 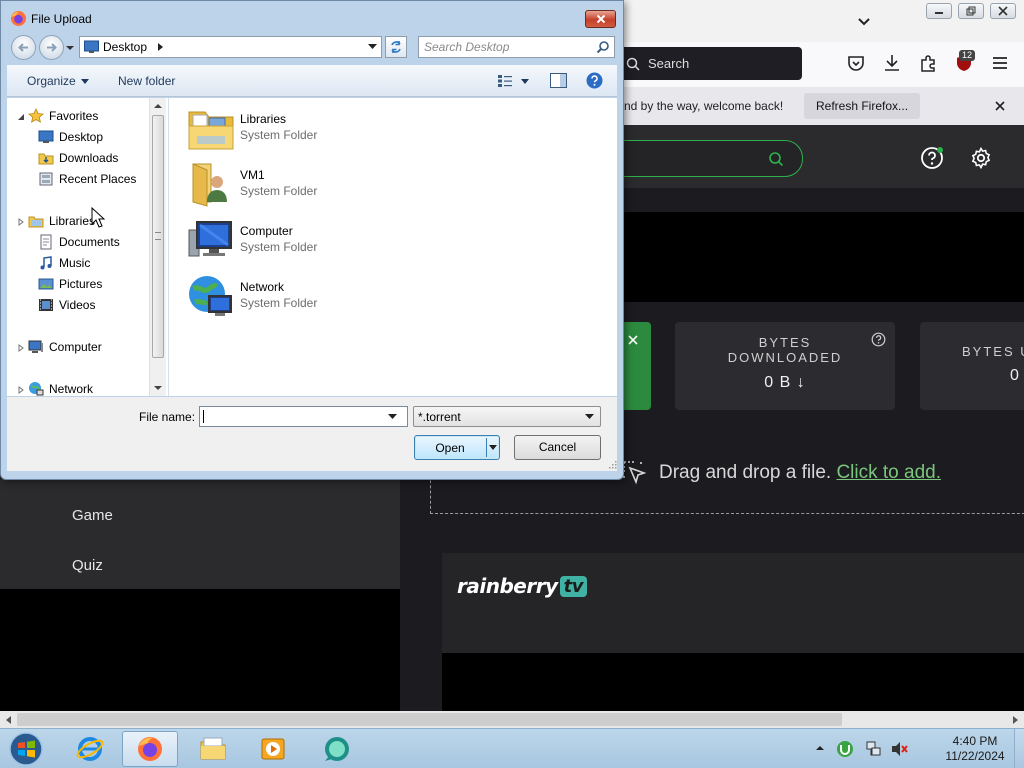 What do you see at coordinates (878, 339) in the screenshot?
I see `info-icon` at bounding box center [878, 339].